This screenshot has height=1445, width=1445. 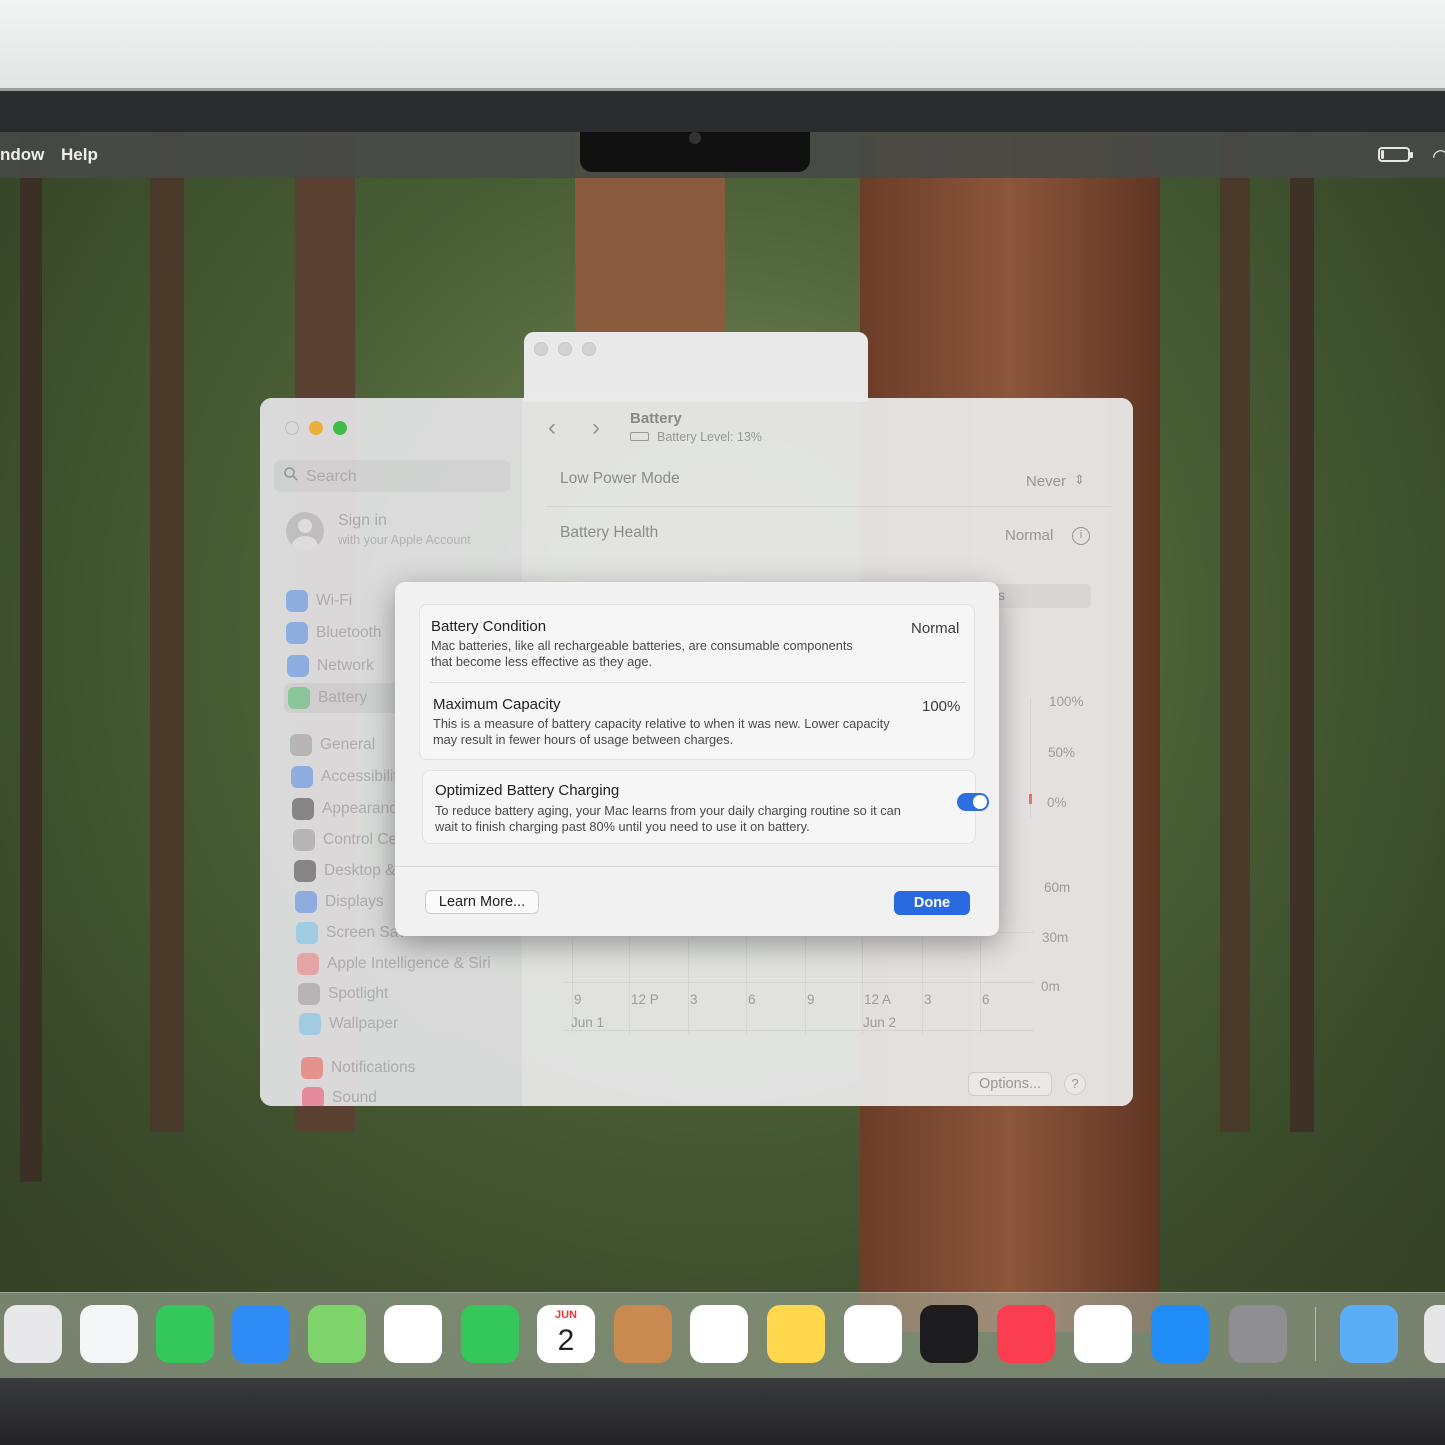 I want to click on battery-icon, so click(x=299, y=698).